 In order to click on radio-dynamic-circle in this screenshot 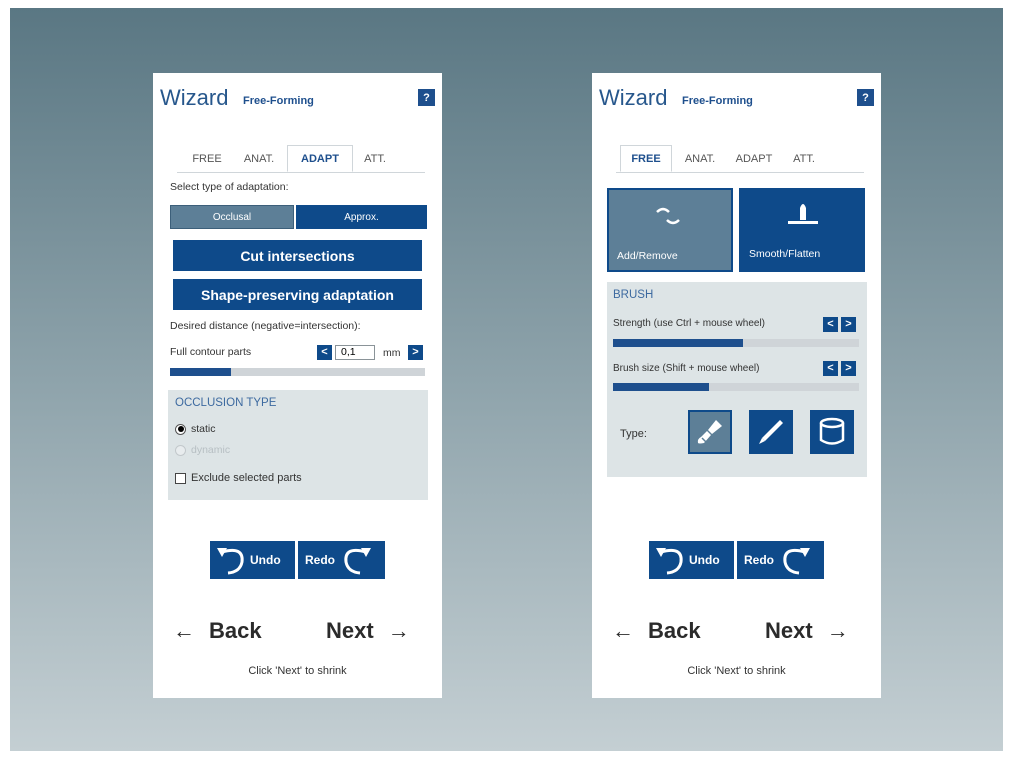, I will do `click(180, 450)`.